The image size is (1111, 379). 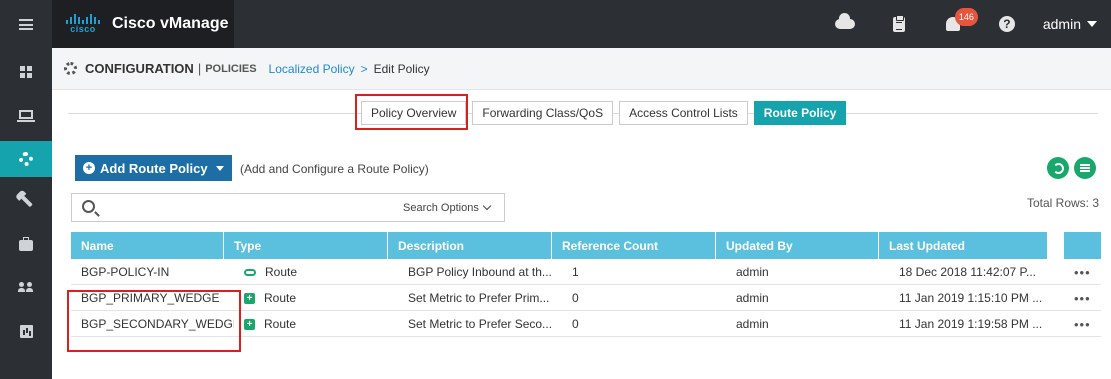 I want to click on sidebar-item-analytics, so click(x=26, y=331).